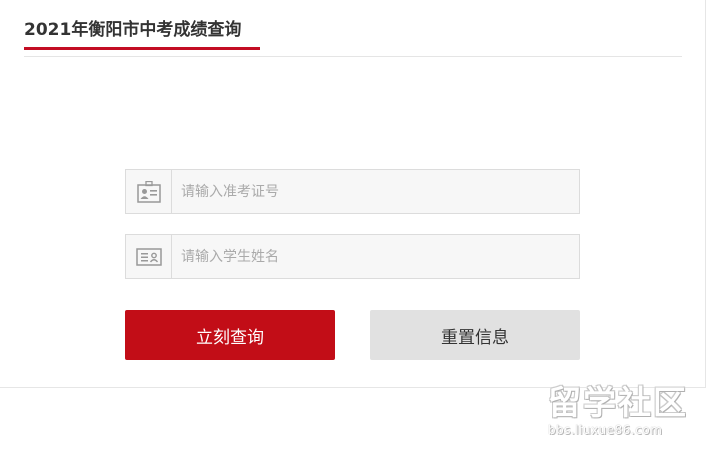  I want to click on reset-button: 重置信息, so click(475, 335).